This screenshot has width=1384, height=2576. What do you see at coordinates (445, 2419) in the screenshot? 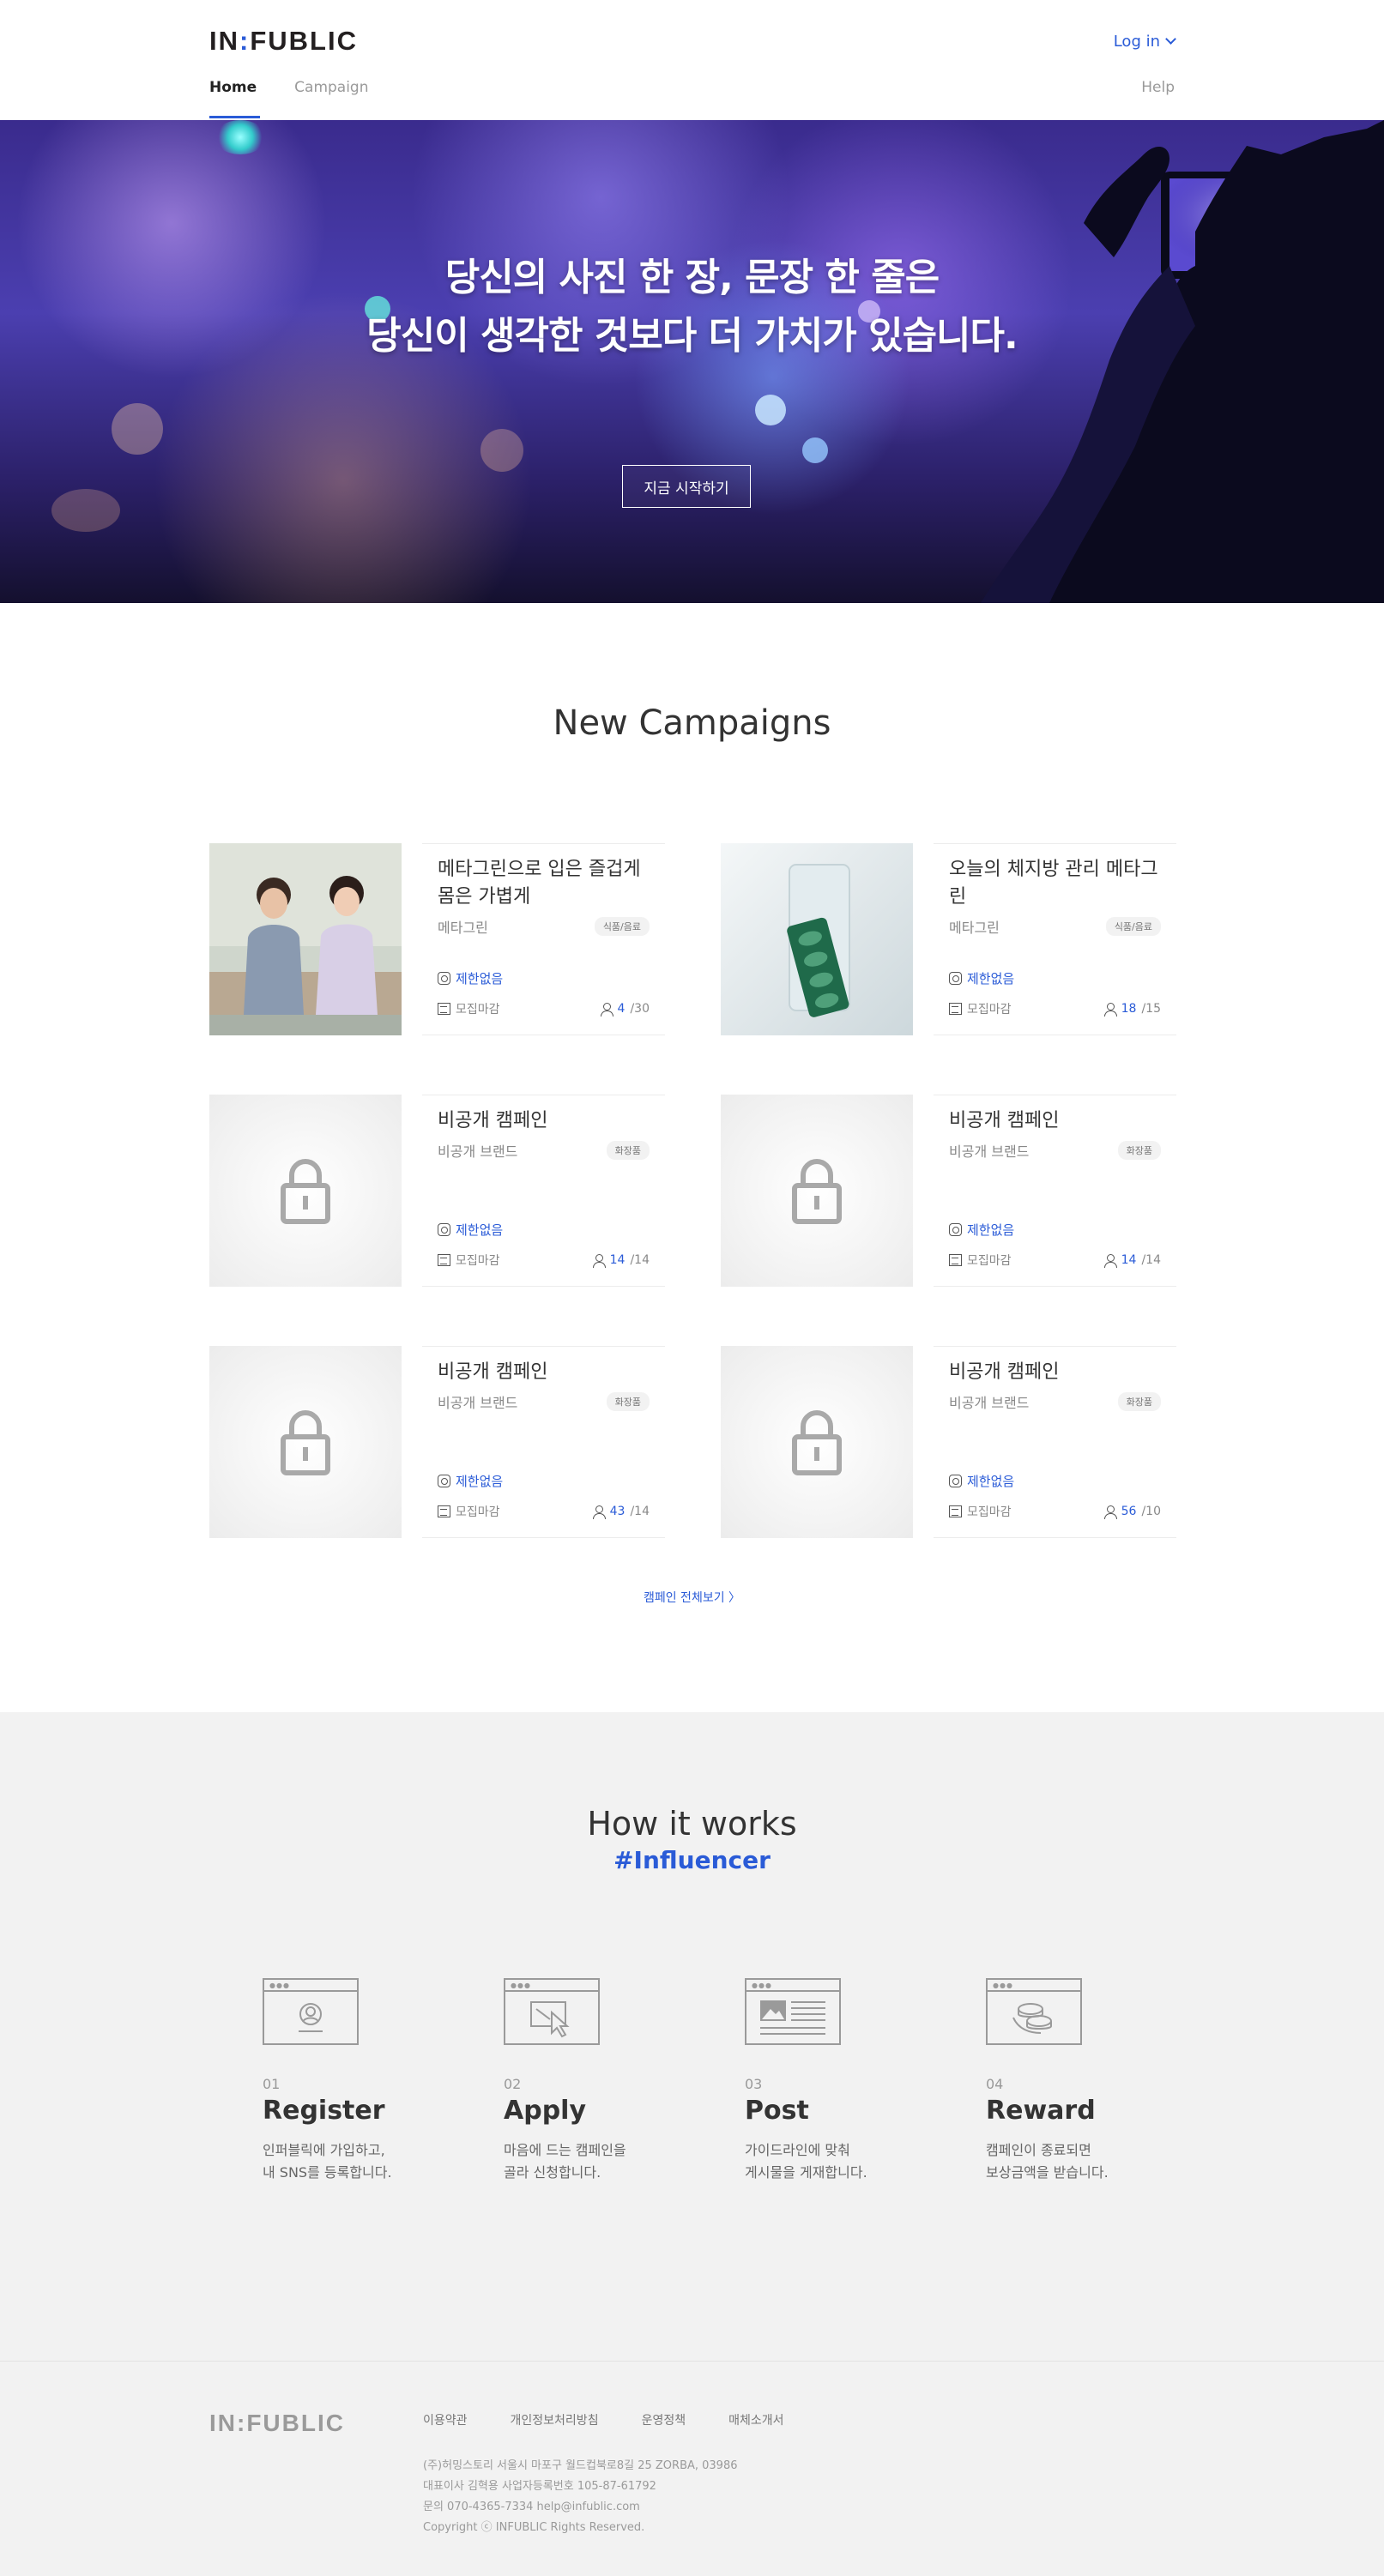
I see `footer-link-terms: 이용약관` at bounding box center [445, 2419].